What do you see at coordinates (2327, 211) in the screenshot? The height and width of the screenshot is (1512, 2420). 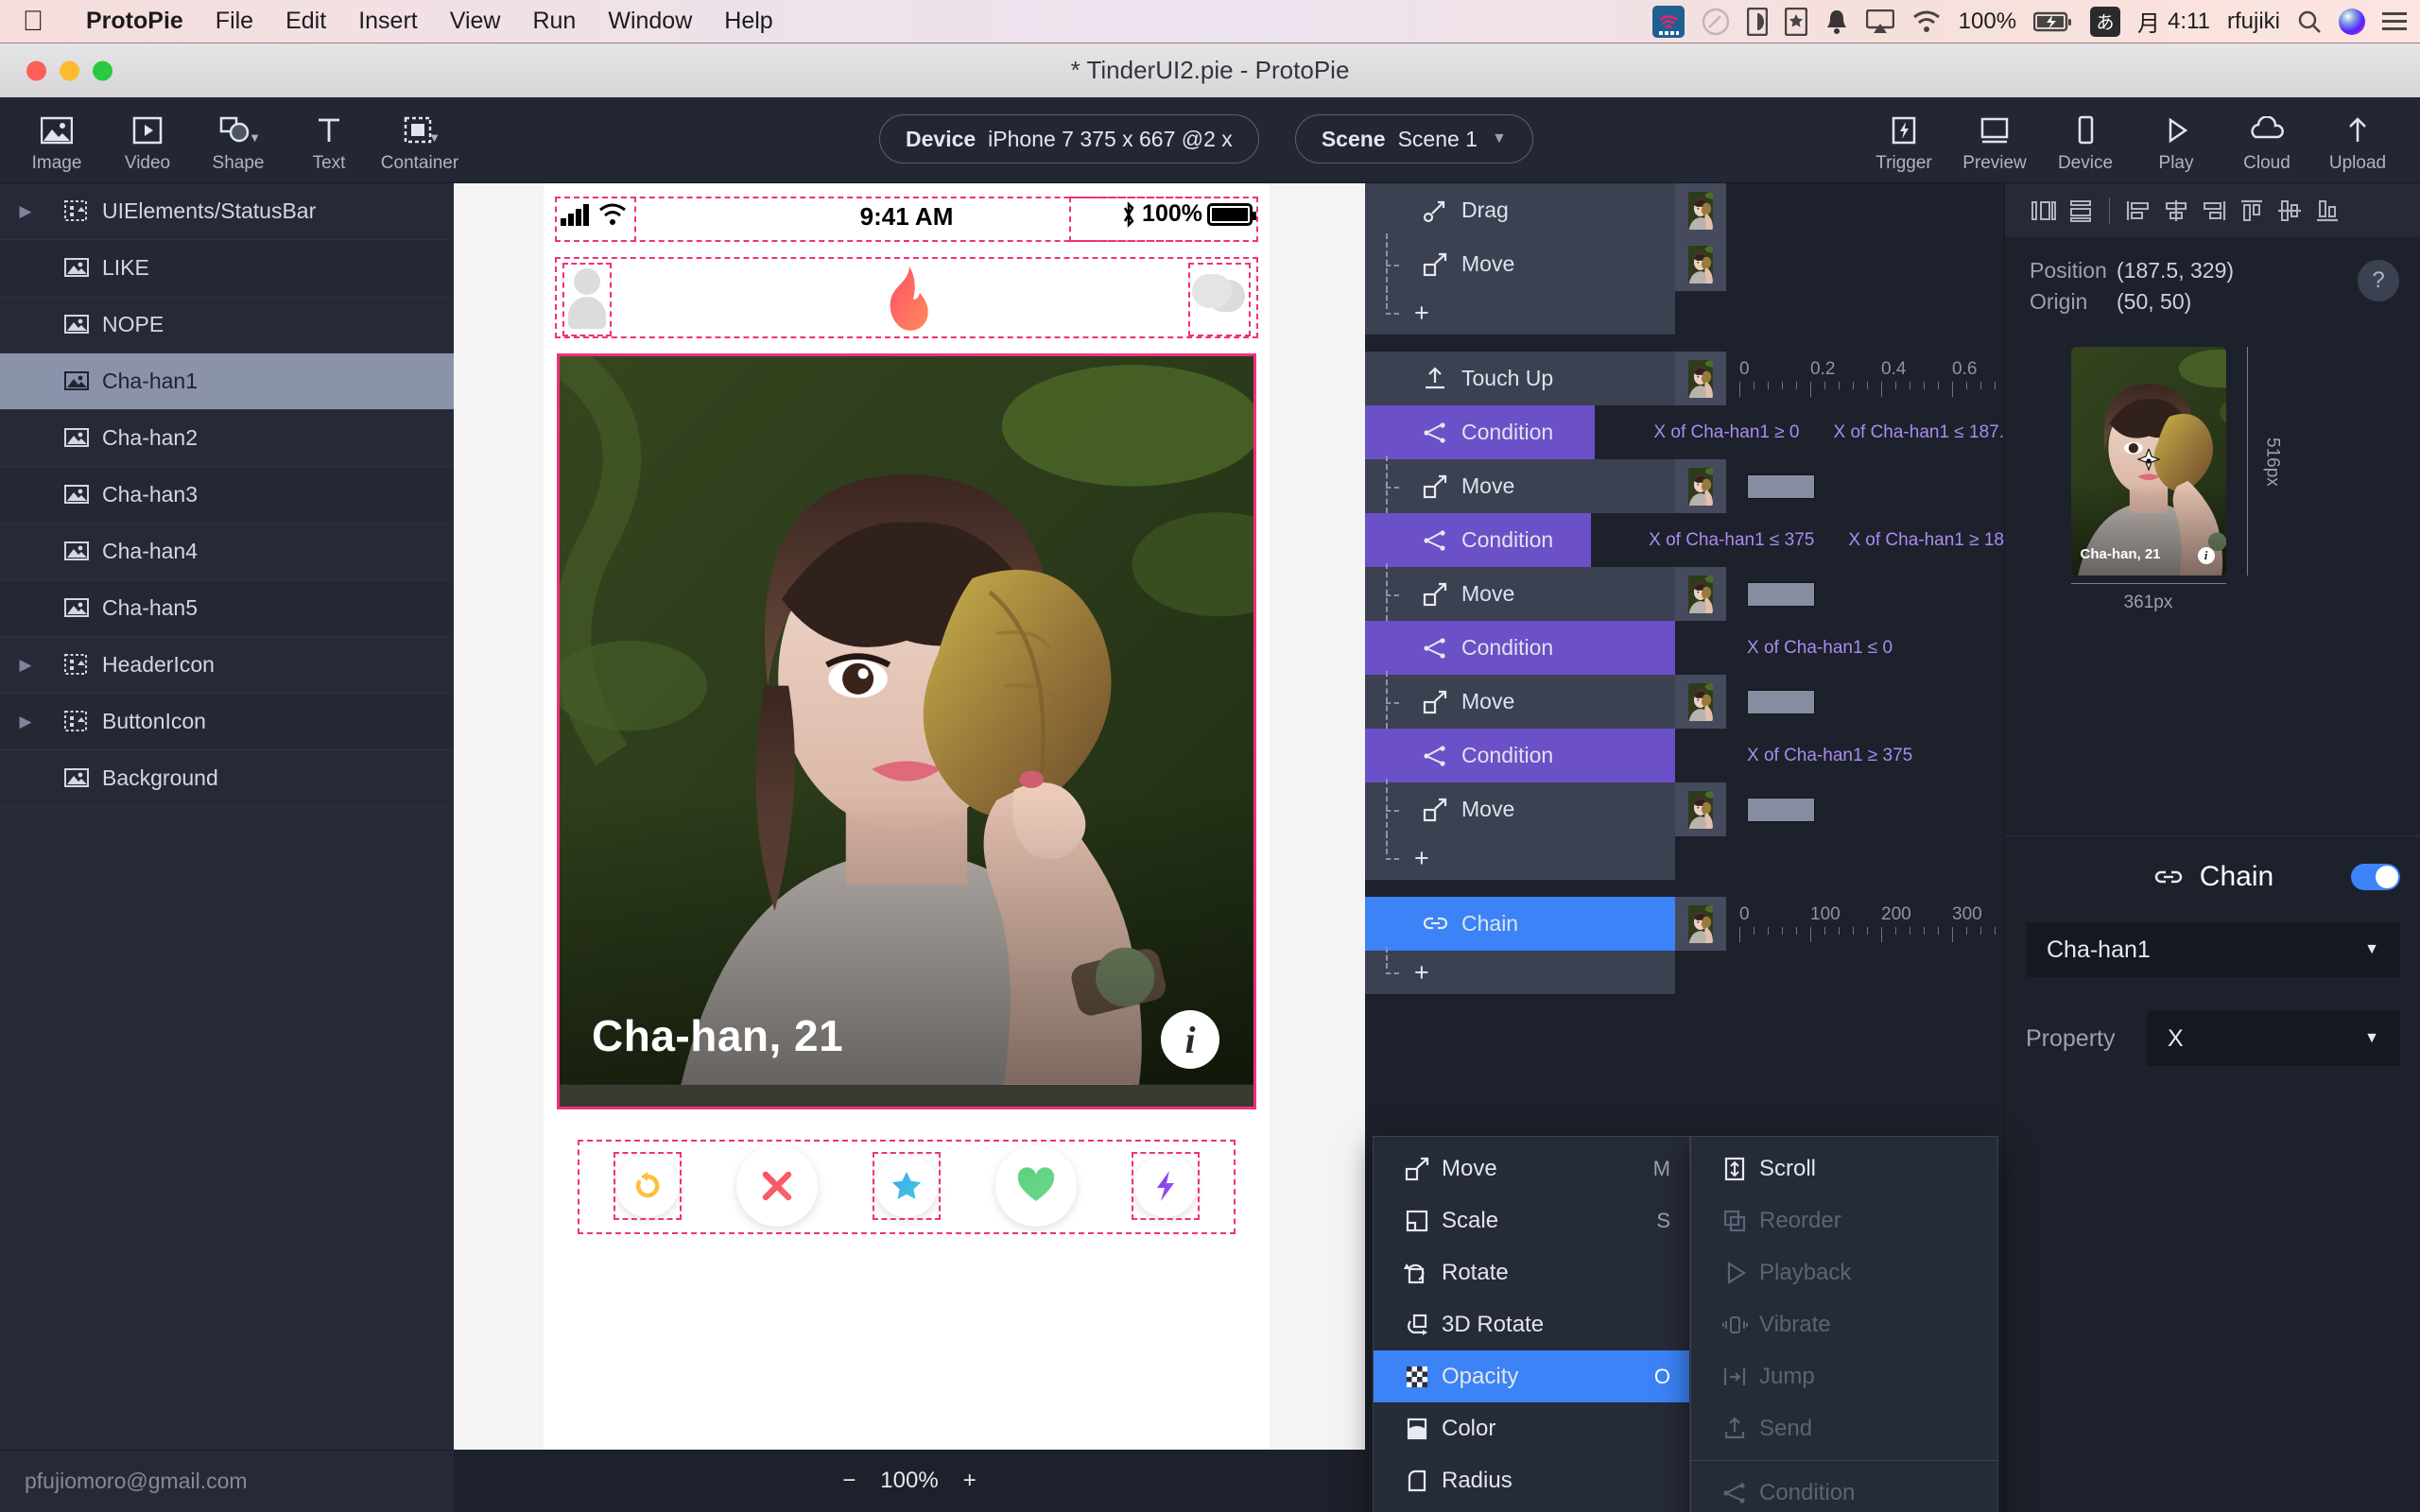 I see `align-bottom-icon` at bounding box center [2327, 211].